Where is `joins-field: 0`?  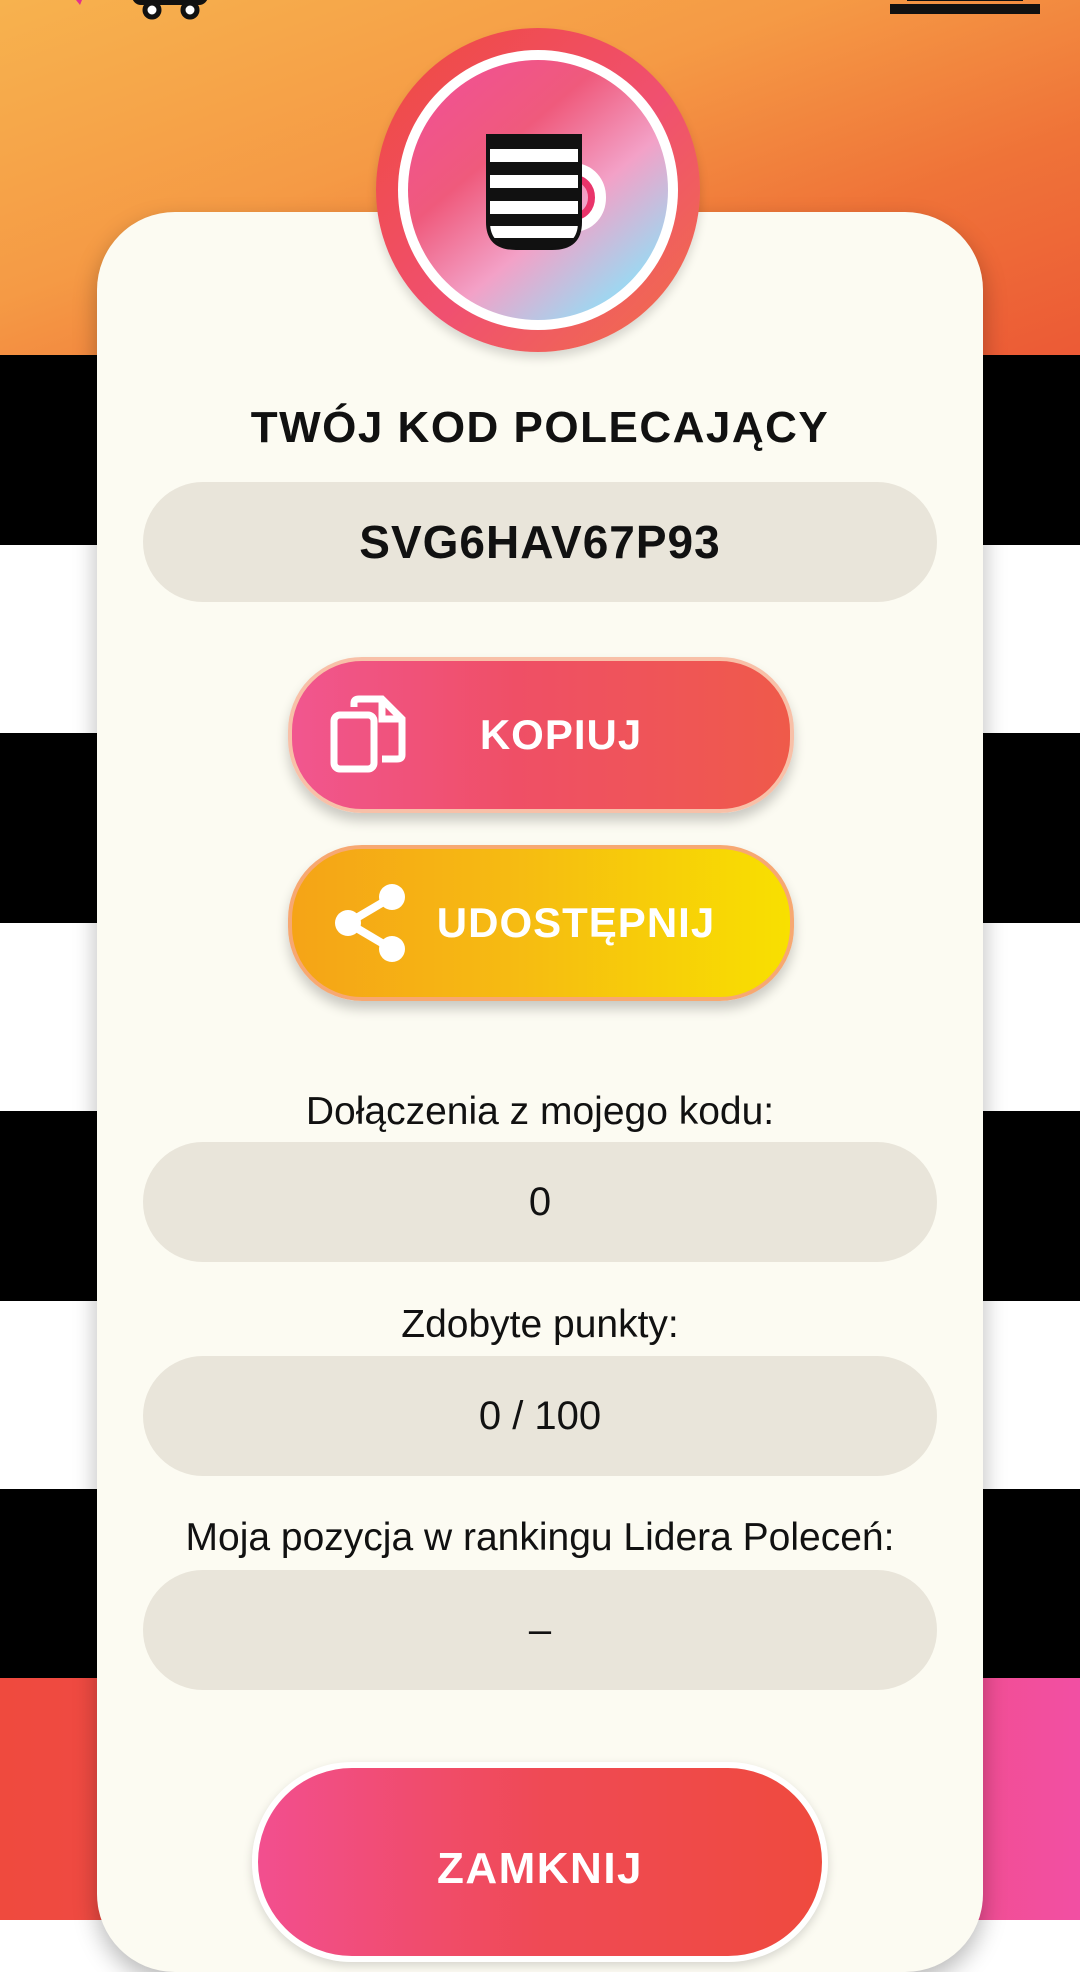
joins-field: 0 is located at coordinates (540, 1202).